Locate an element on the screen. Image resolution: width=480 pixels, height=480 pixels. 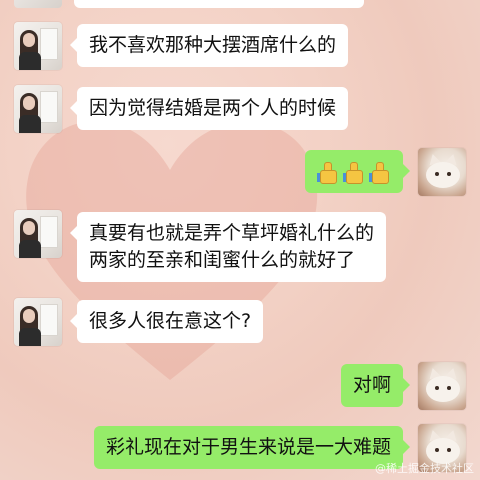
message-bubble-received: 真要有也就是弄个草坪婚礼什么的 两家的至亲和闺蜜什么的就好了 is located at coordinates (228, 247).